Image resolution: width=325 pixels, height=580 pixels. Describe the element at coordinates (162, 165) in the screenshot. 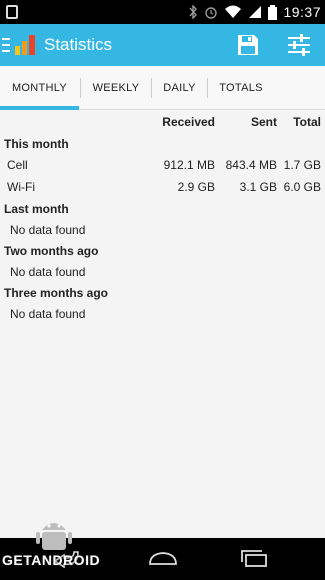

I see `table-row: Cell 912.1 MB 843.4 MB 1.7 GB` at that location.